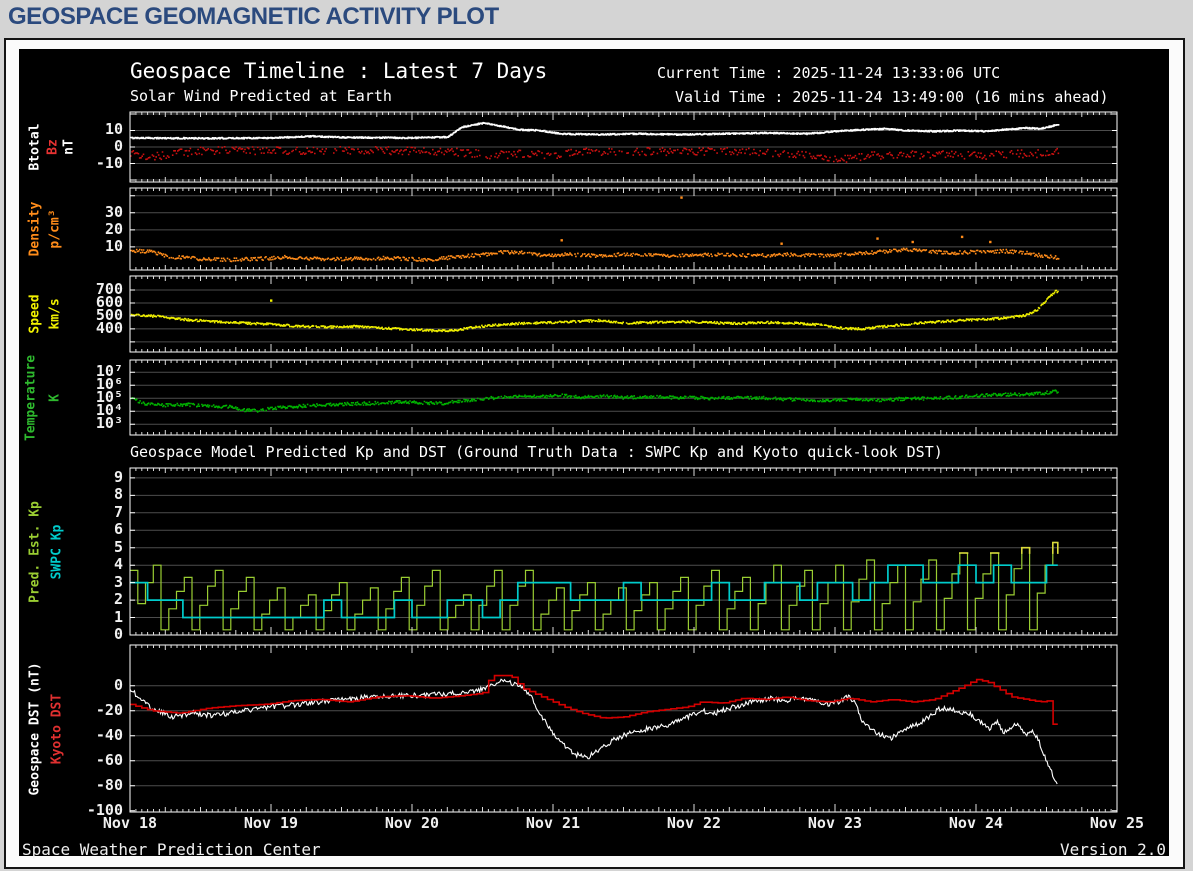  I want to click on axis-label: Kyoto DST, so click(57, 728).